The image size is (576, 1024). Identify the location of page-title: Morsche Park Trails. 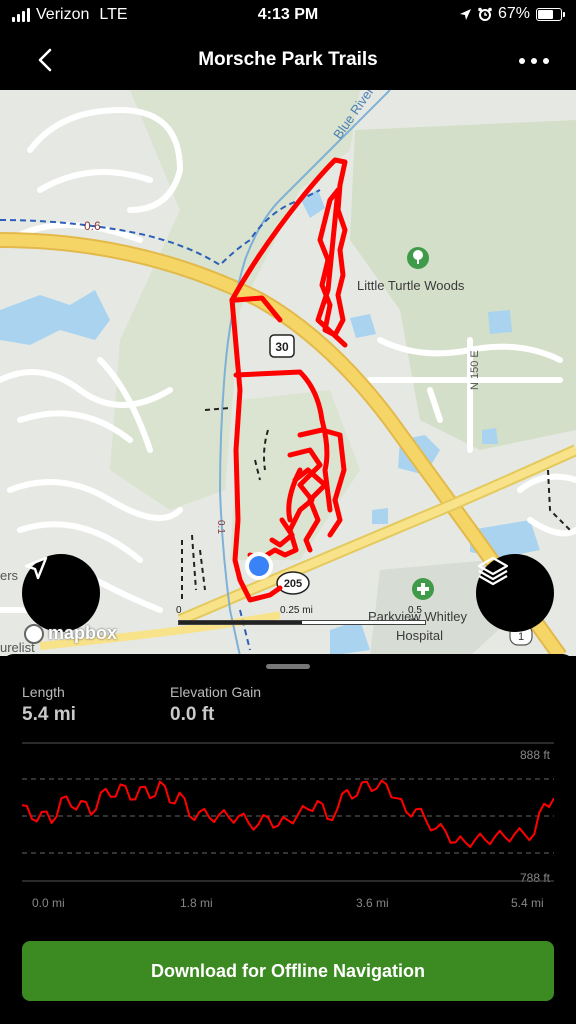
(288, 59).